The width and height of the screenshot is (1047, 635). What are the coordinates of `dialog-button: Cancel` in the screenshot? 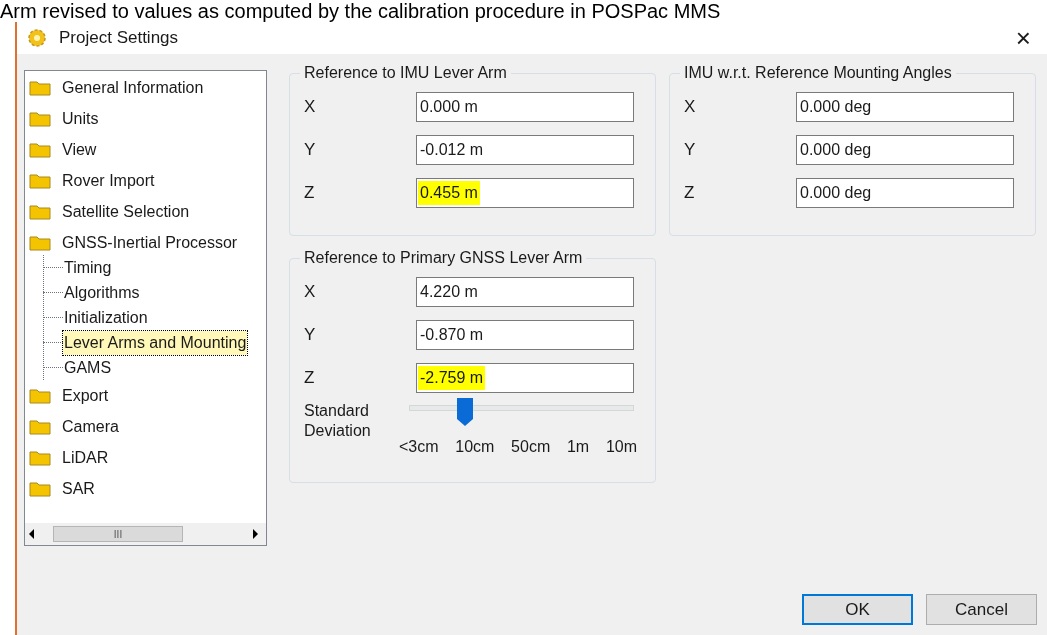 It's located at (981, 609).